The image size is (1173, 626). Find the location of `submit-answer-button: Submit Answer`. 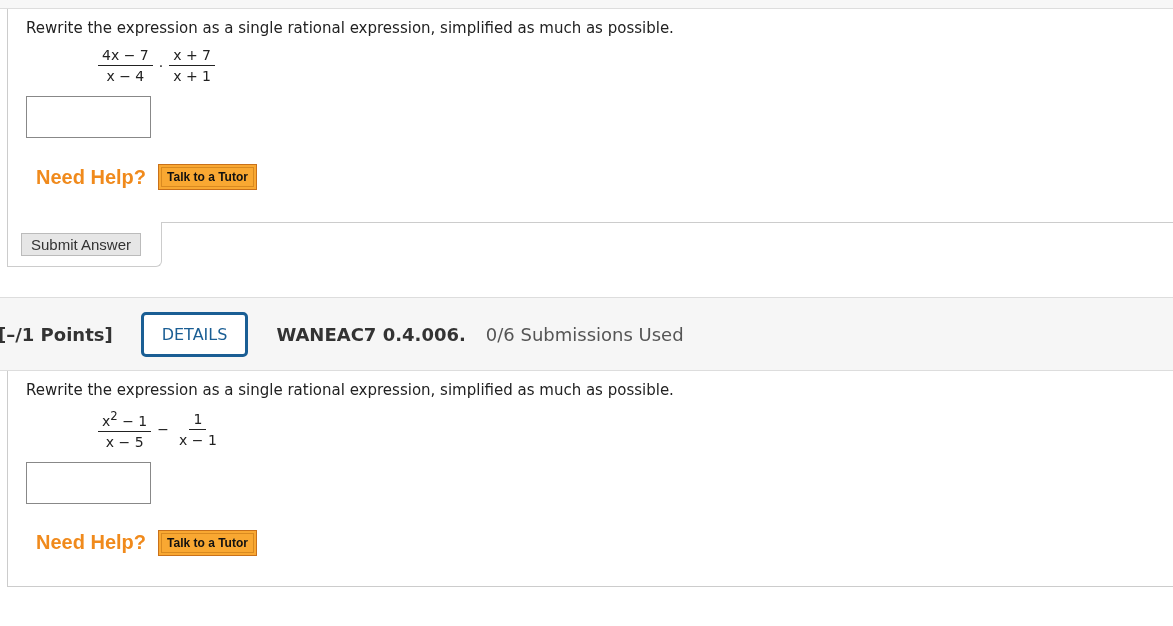

submit-answer-button: Submit Answer is located at coordinates (81, 244).